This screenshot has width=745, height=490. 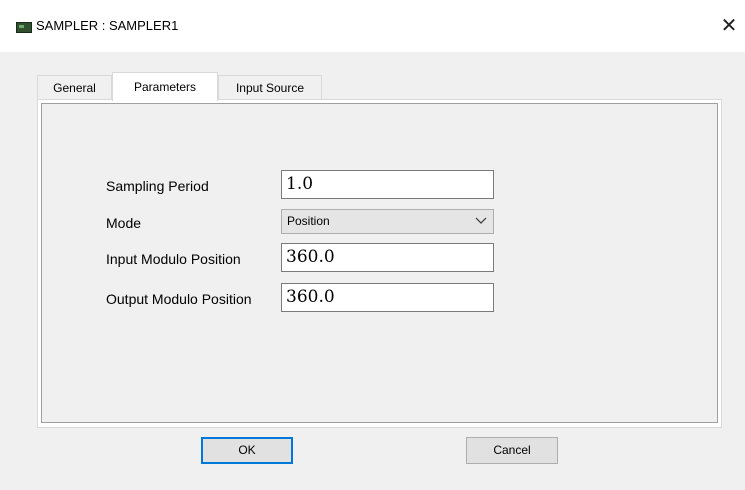 I want to click on tab-input-source: Input Source, so click(x=270, y=87).